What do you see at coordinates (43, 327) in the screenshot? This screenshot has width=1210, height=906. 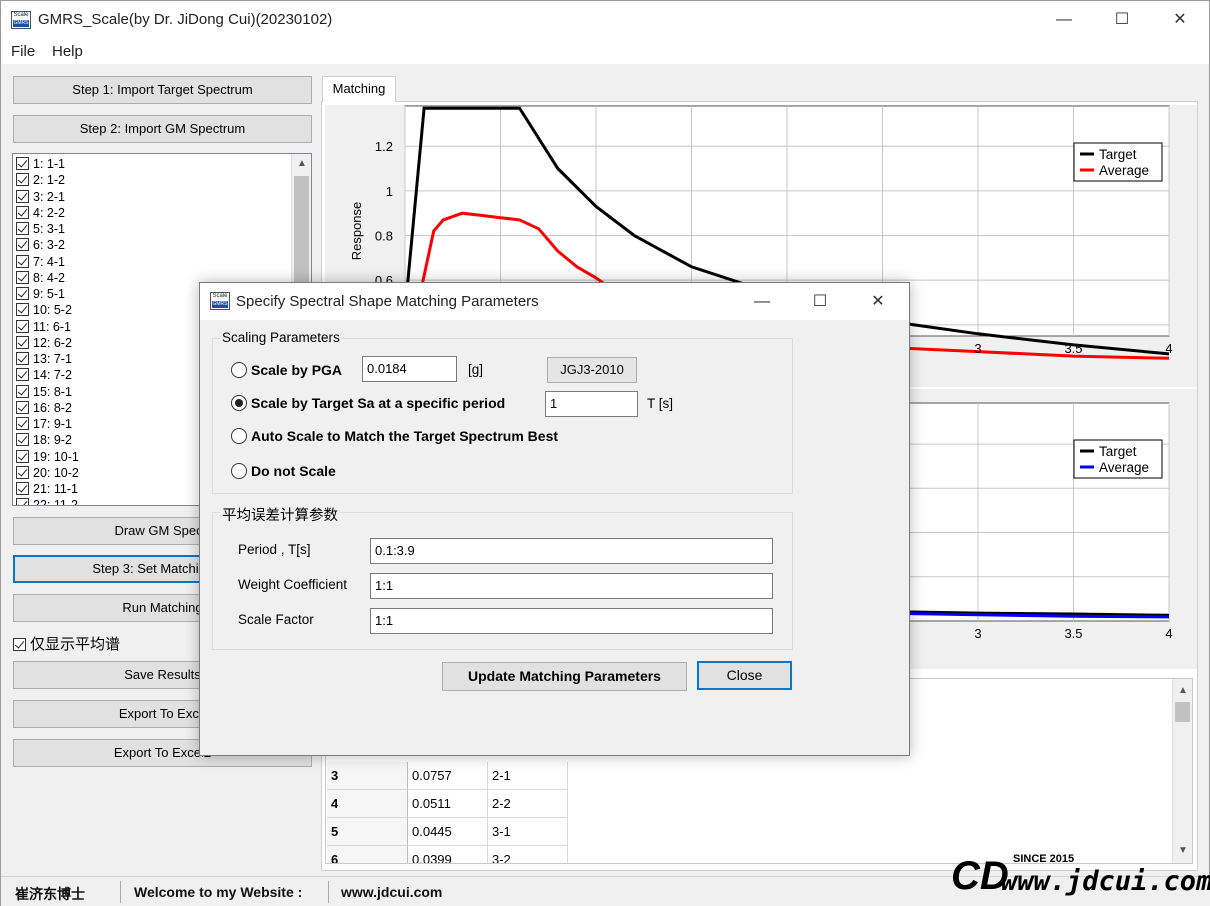 I see `gm-list-item: 11: 6-1` at bounding box center [43, 327].